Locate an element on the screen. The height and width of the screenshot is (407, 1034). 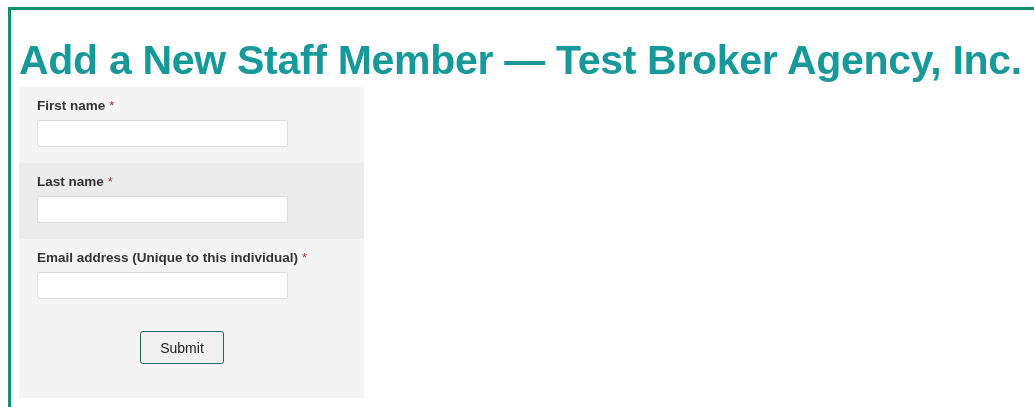
page-title: Add a New Staff Member — Test Broker Agency, Inc. is located at coordinates (521, 60).